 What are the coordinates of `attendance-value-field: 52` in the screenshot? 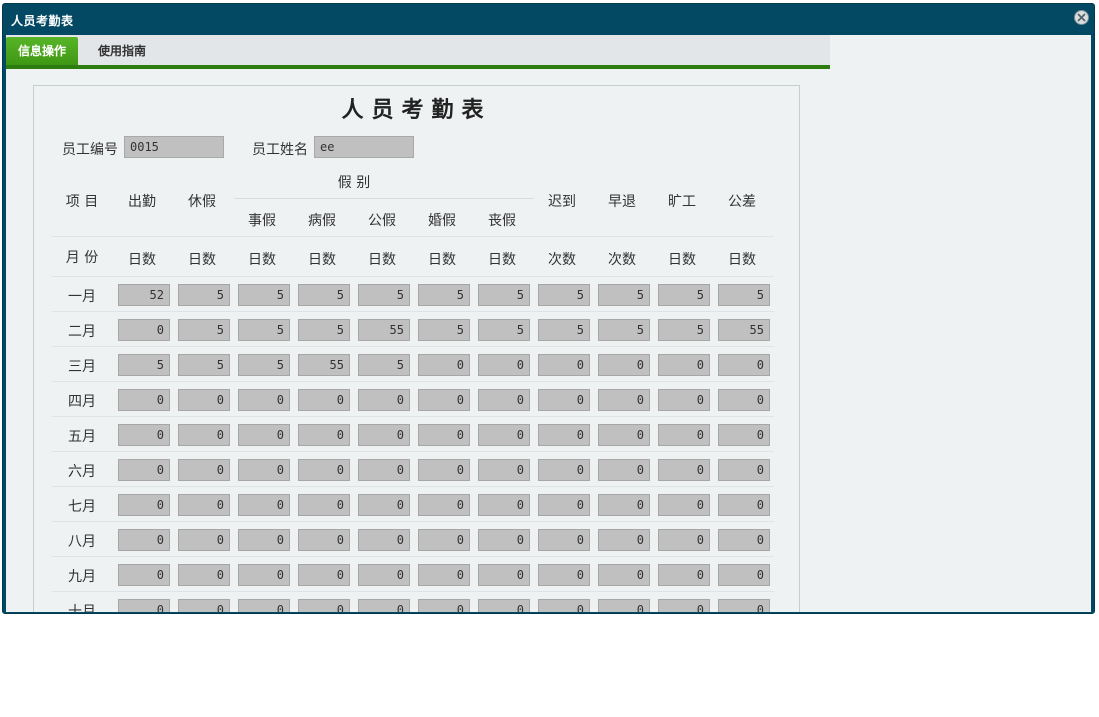 It's located at (144, 295).